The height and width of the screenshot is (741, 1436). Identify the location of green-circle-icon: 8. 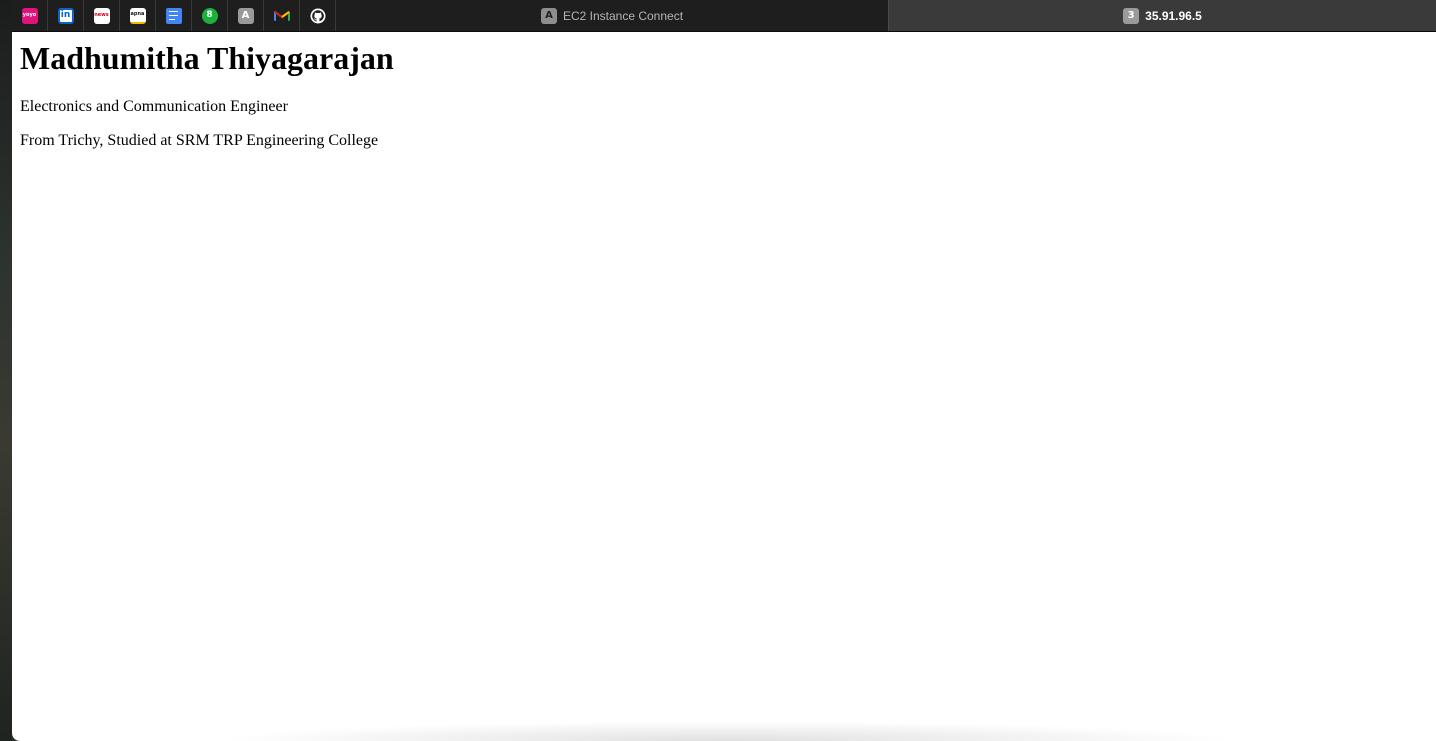
(209, 15).